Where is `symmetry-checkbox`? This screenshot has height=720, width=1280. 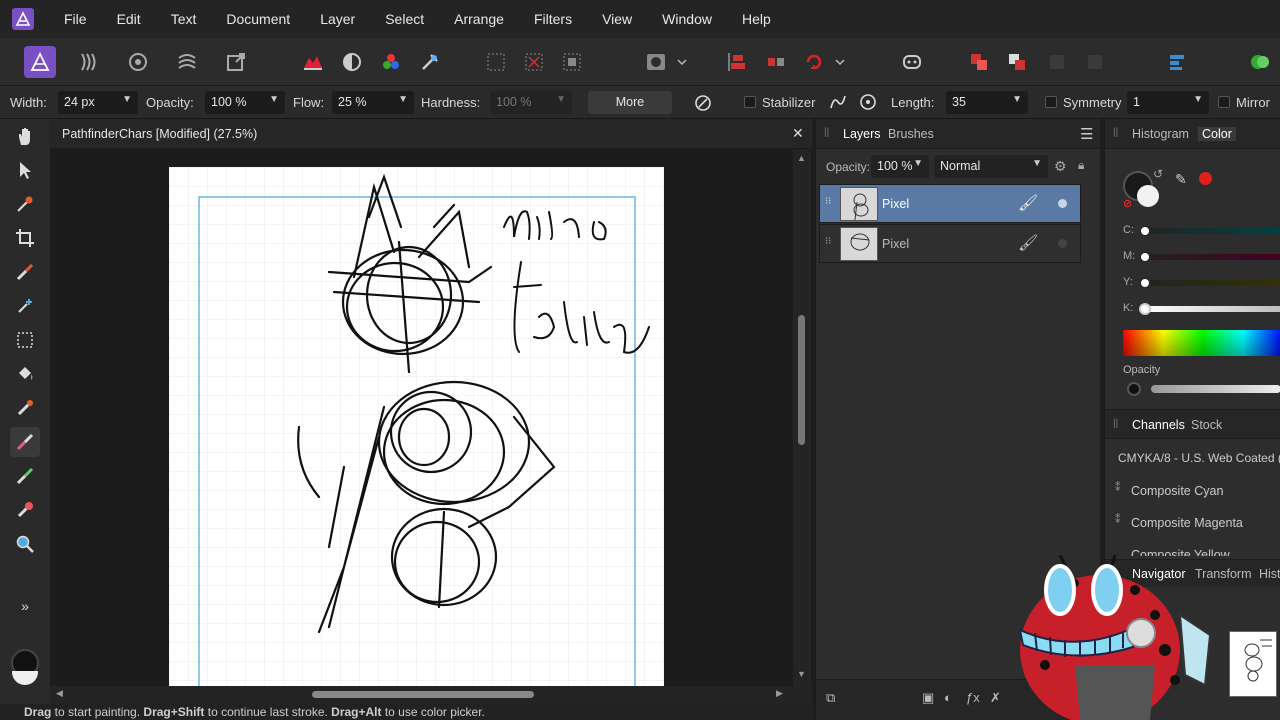 symmetry-checkbox is located at coordinates (1051, 102).